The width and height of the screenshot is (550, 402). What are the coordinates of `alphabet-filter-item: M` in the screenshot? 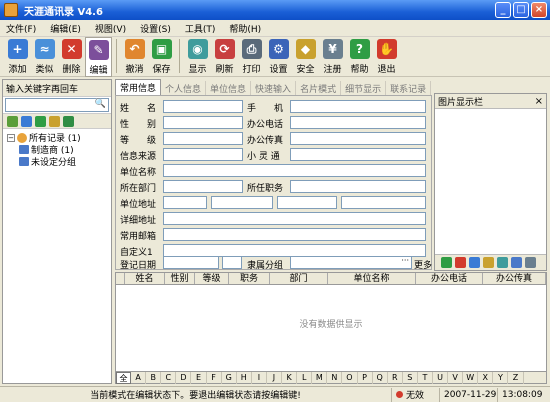 It's located at (320, 377).